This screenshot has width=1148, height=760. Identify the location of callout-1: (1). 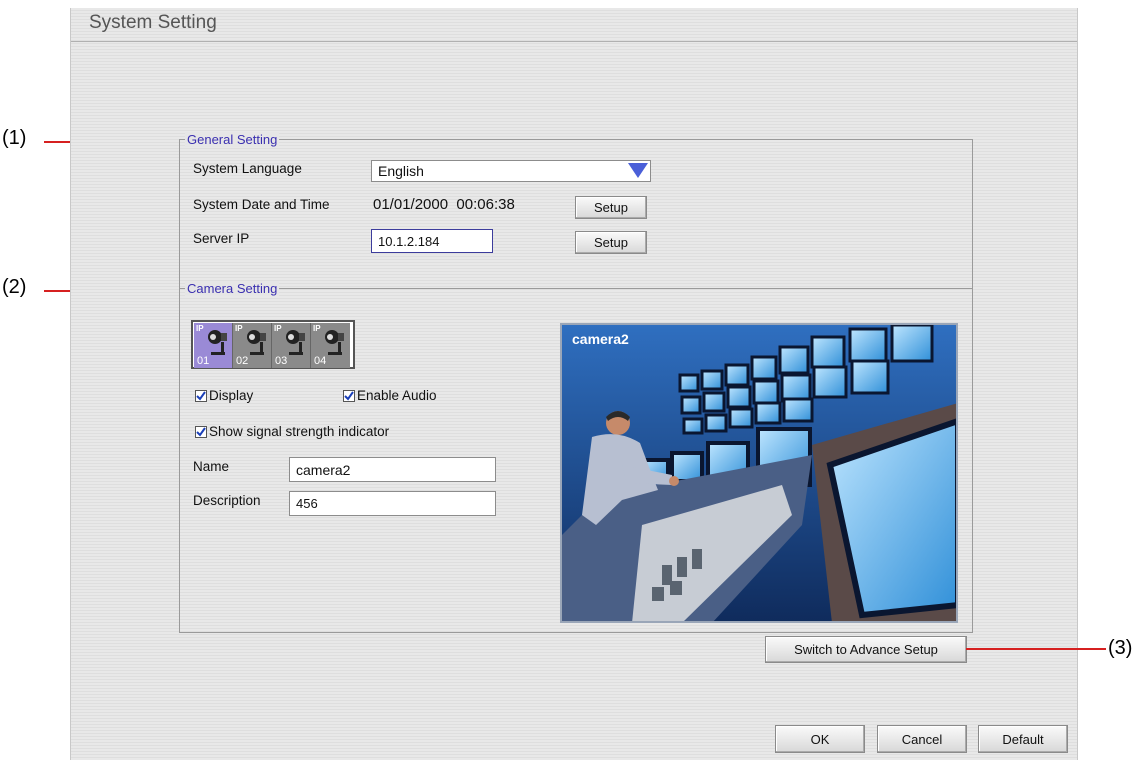
(14, 138).